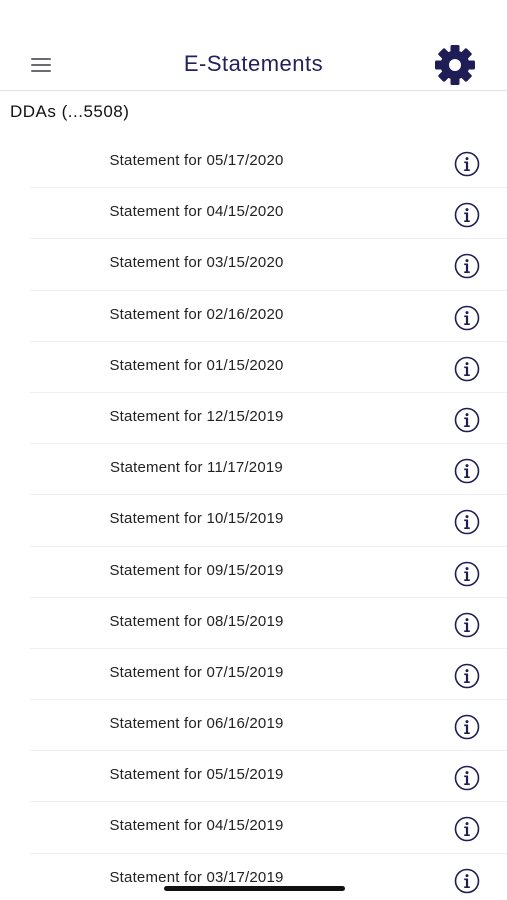 The image size is (507, 900). I want to click on statement-row: Statement for 10/15/2019, so click(268, 521).